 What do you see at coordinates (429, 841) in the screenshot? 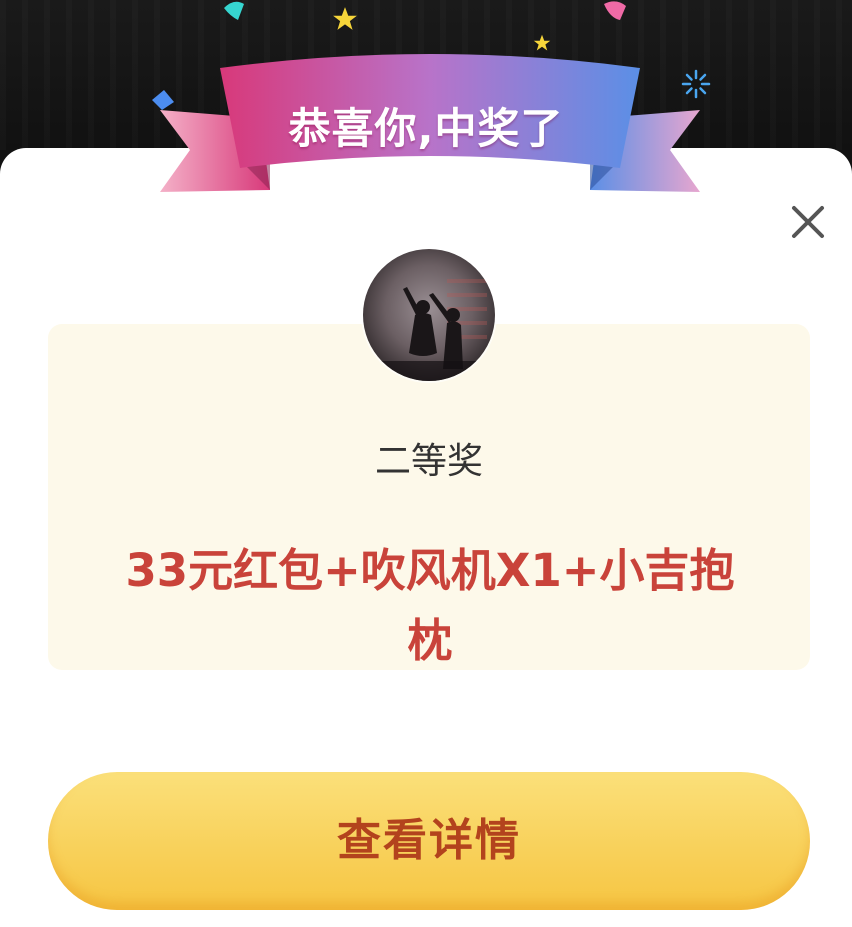
I see `view-details-button: 查看详情` at bounding box center [429, 841].